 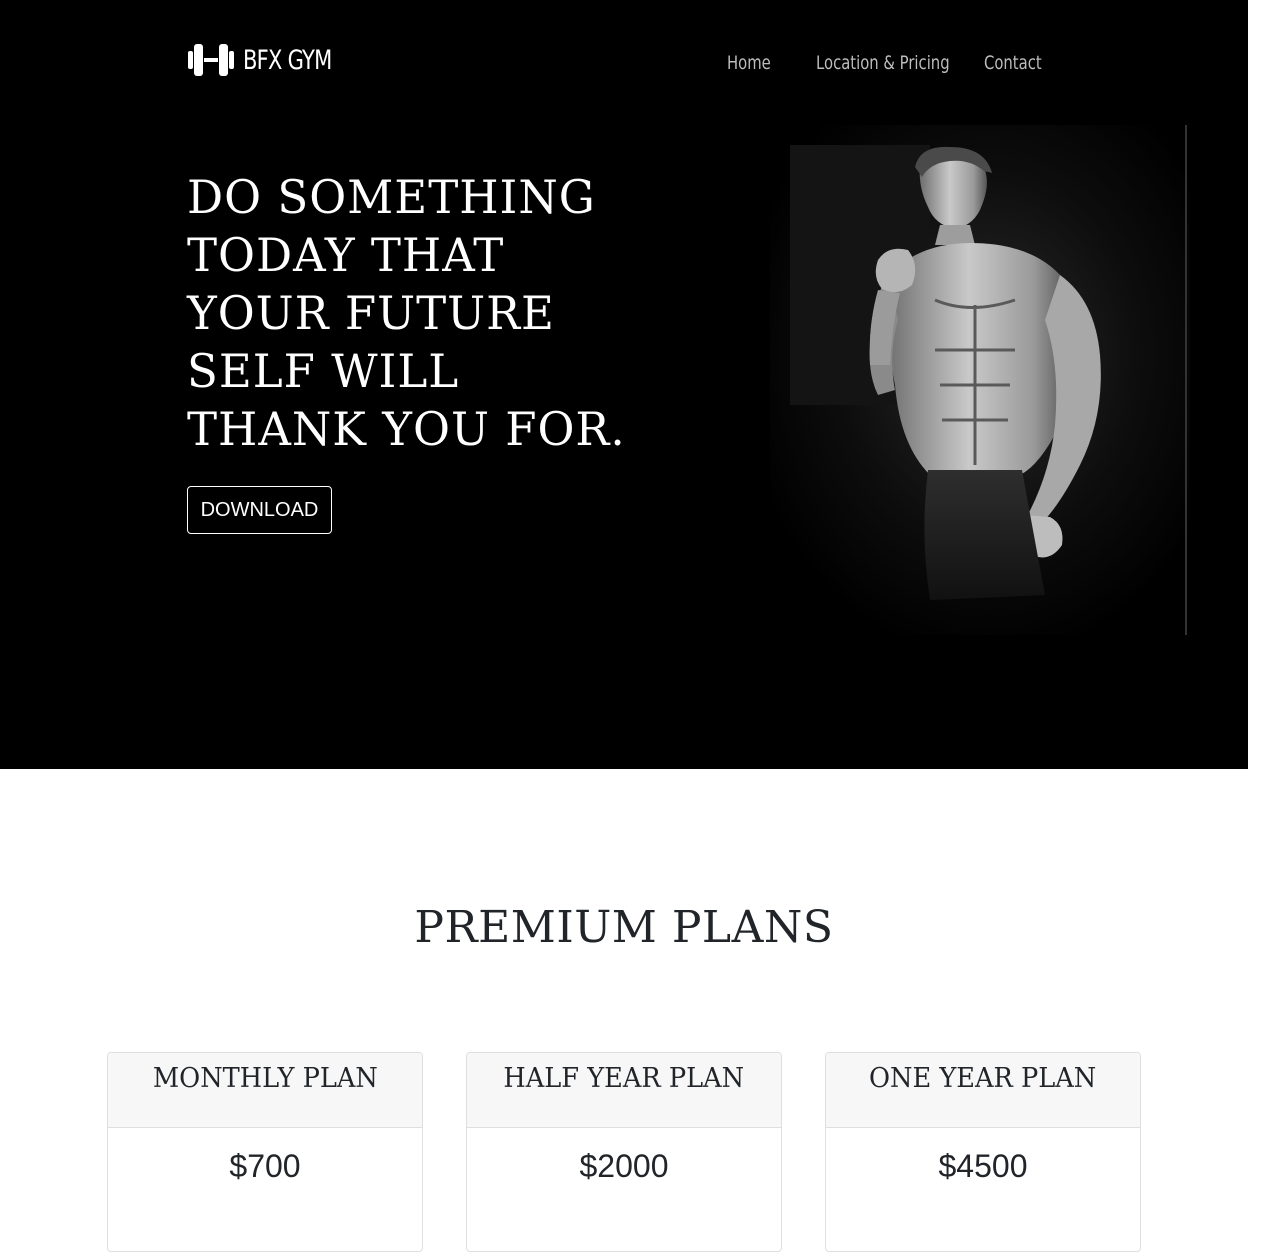 What do you see at coordinates (749, 63) in the screenshot?
I see `nav-home: Home` at bounding box center [749, 63].